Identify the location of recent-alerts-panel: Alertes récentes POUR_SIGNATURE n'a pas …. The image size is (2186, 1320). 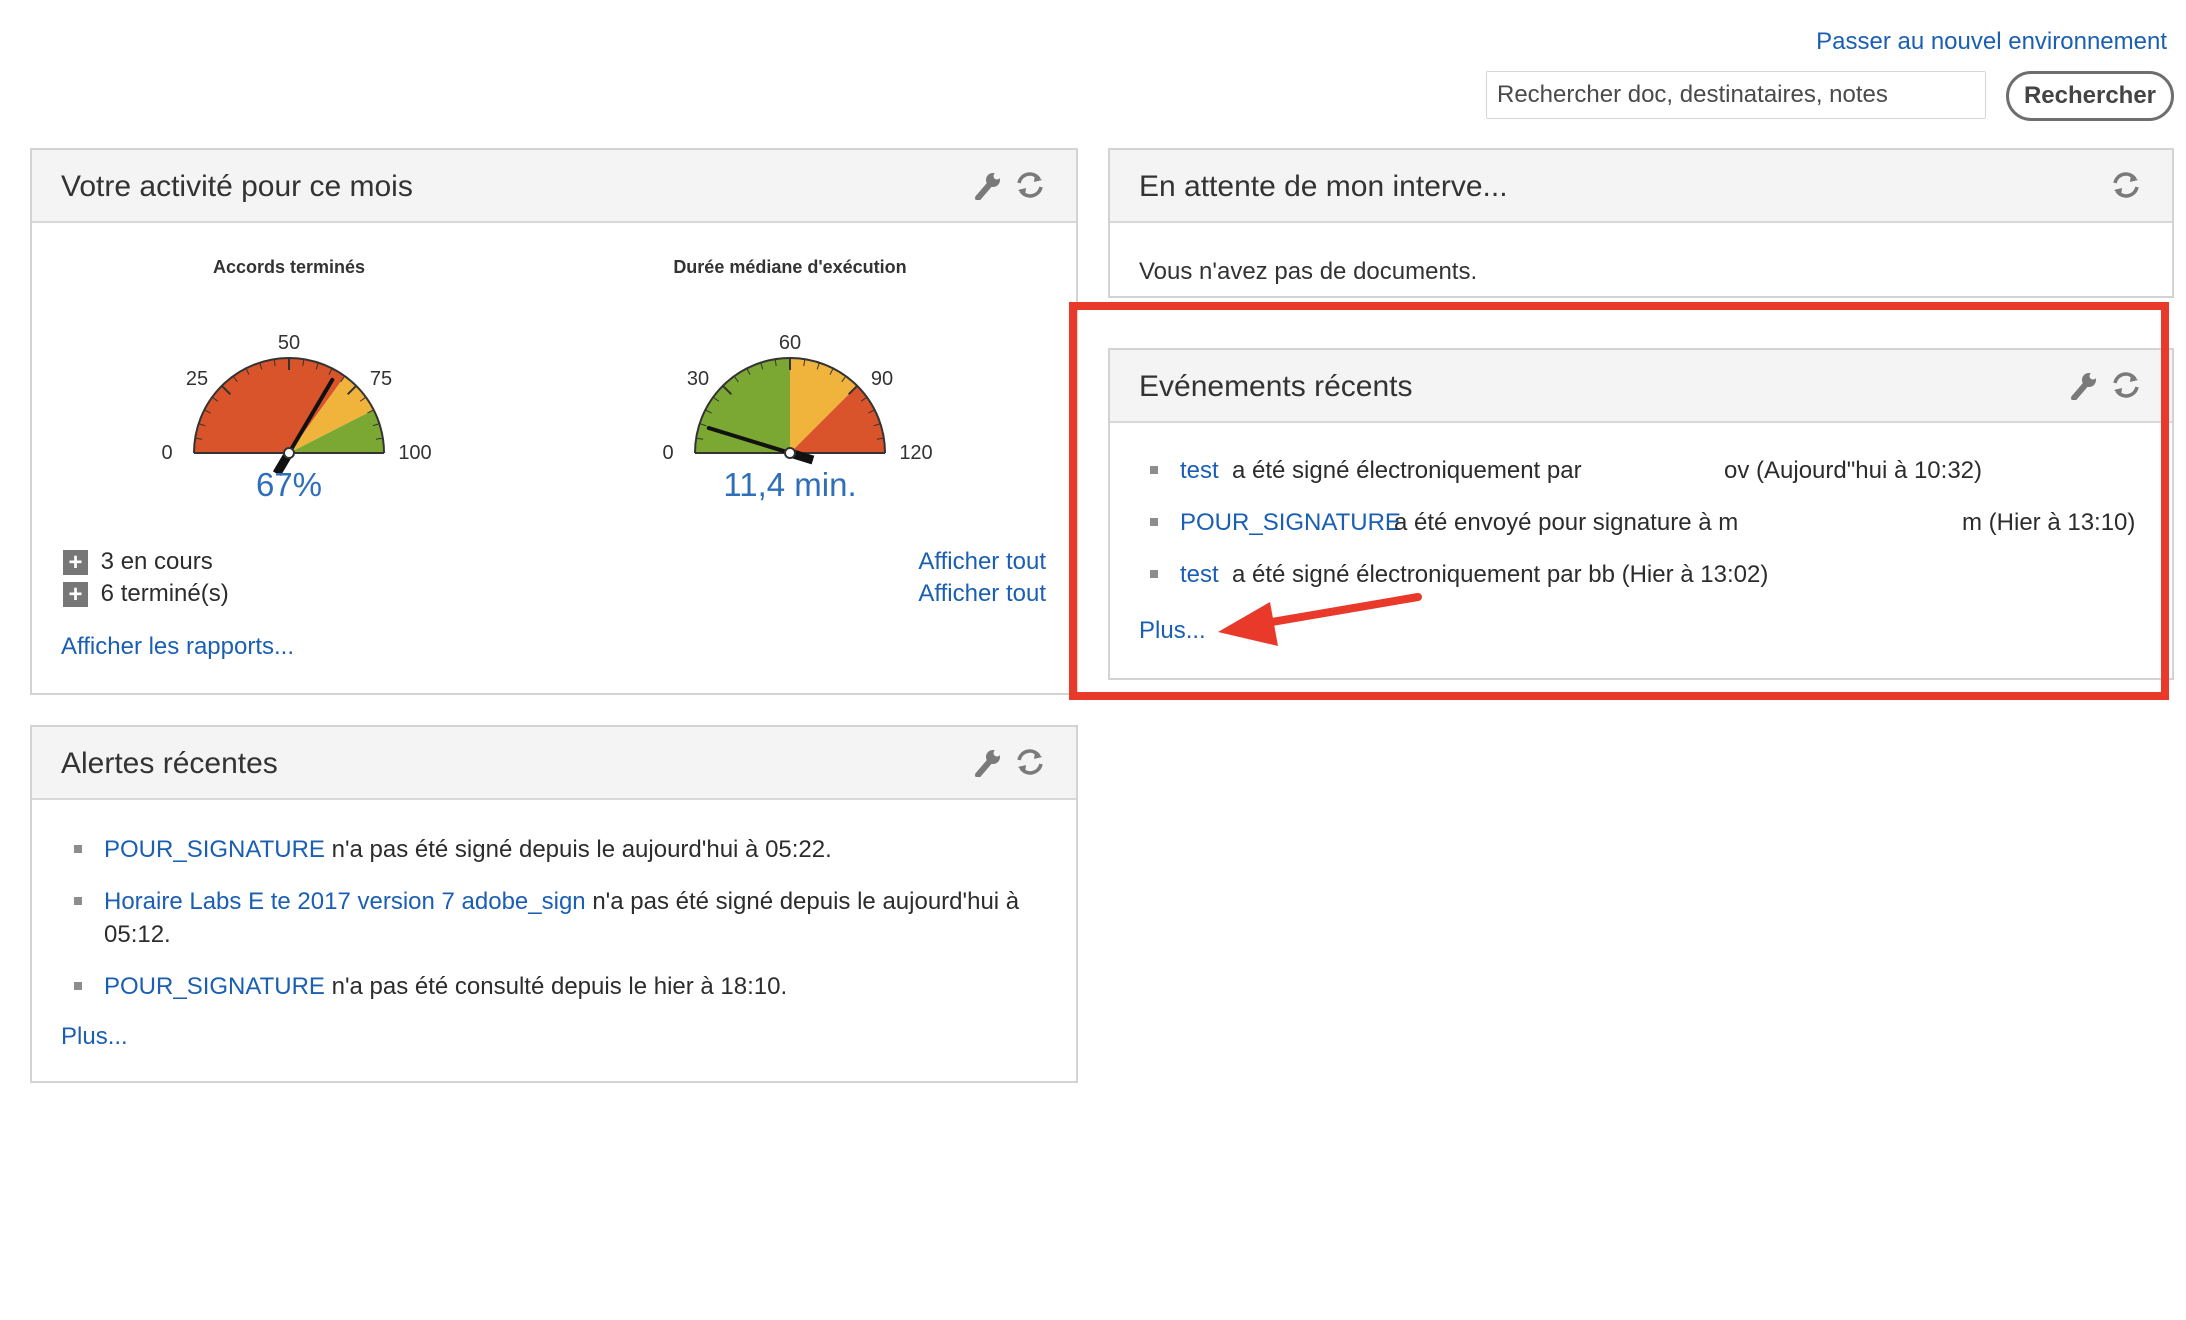
(554, 904).